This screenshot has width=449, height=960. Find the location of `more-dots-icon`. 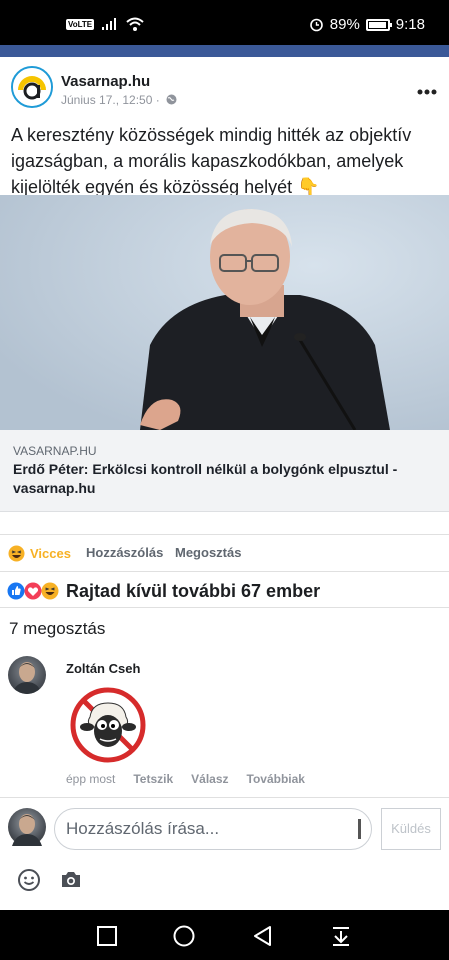

more-dots-icon is located at coordinates (427, 92).